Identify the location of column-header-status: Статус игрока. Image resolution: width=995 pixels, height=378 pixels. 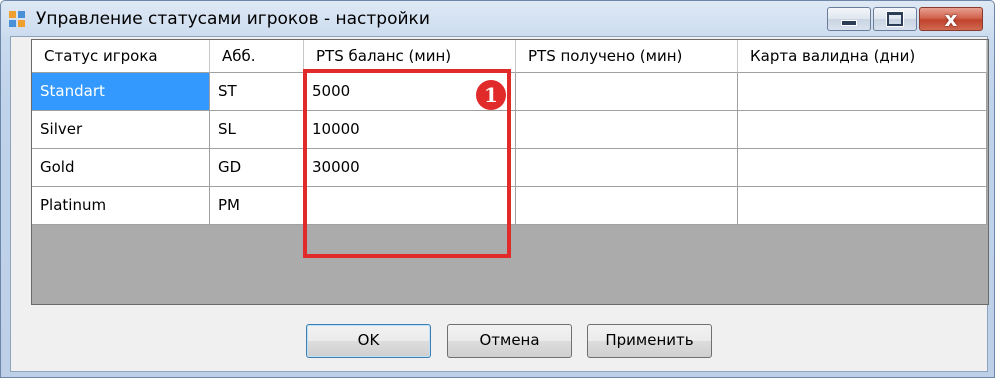
(121, 56).